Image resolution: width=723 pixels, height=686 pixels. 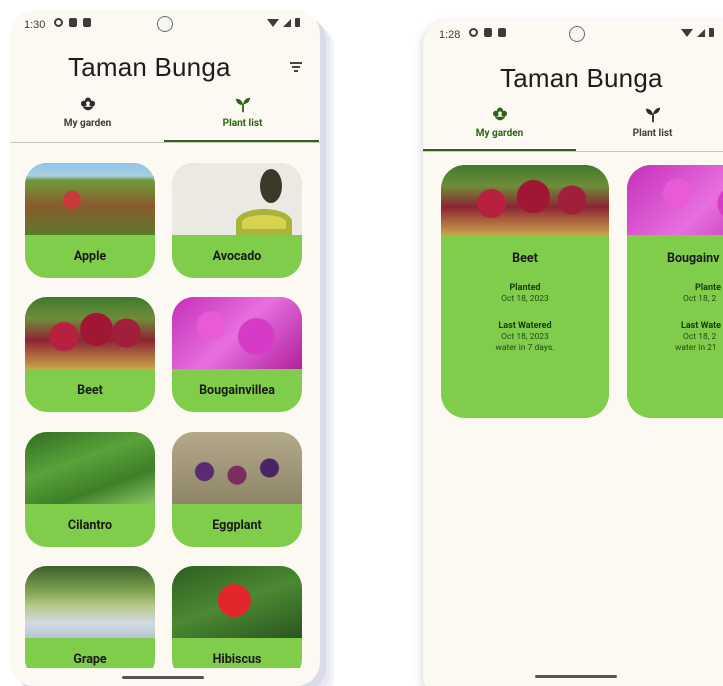 What do you see at coordinates (35, 25) in the screenshot?
I see `status-time: 1:30` at bounding box center [35, 25].